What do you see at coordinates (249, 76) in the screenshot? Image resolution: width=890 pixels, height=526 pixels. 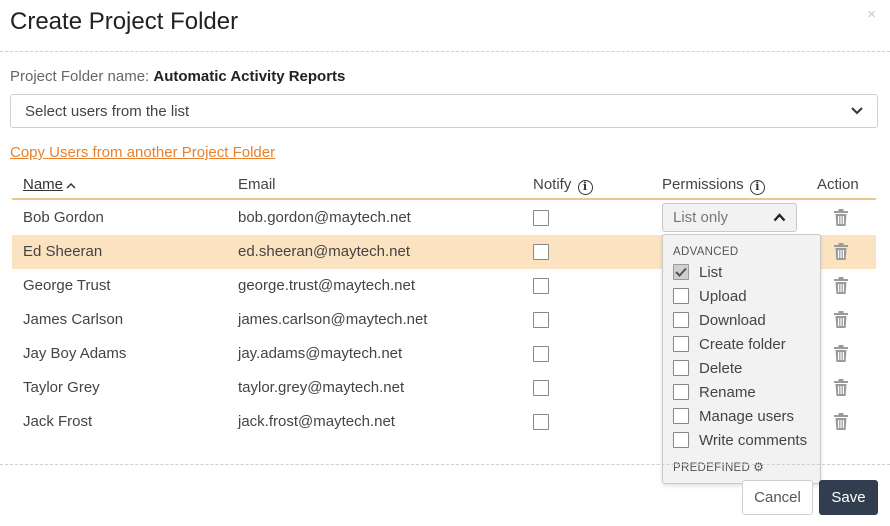 I see `folder-name-value: Automatic Activity Reports` at bounding box center [249, 76].